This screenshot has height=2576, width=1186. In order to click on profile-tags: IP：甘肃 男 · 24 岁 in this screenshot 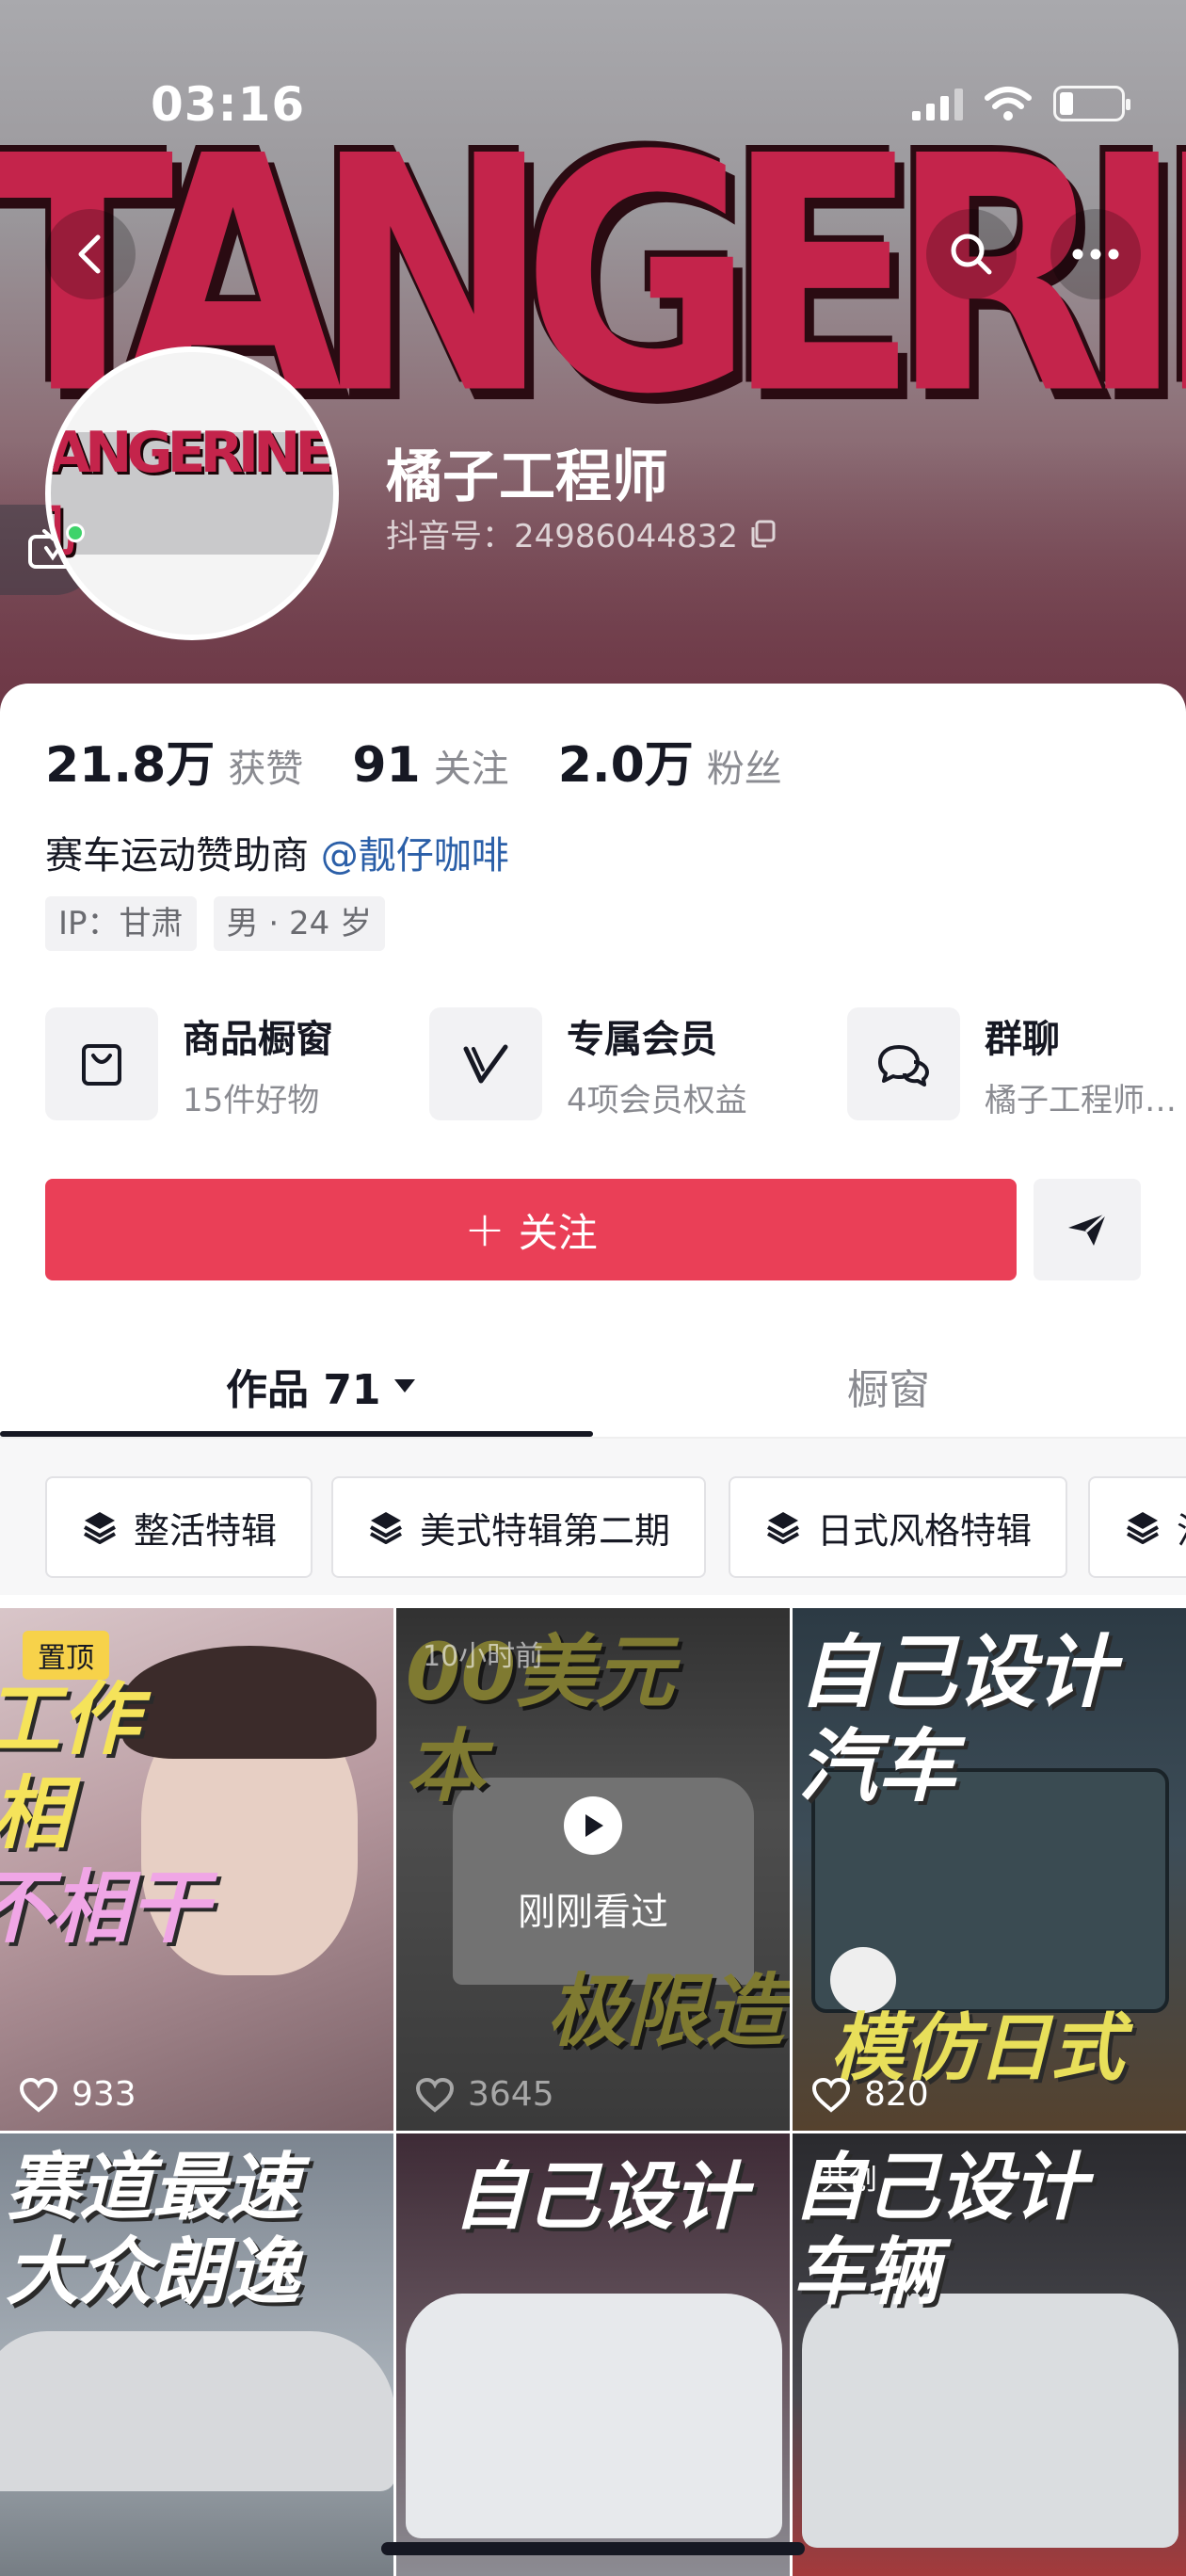, I will do `click(215, 923)`.